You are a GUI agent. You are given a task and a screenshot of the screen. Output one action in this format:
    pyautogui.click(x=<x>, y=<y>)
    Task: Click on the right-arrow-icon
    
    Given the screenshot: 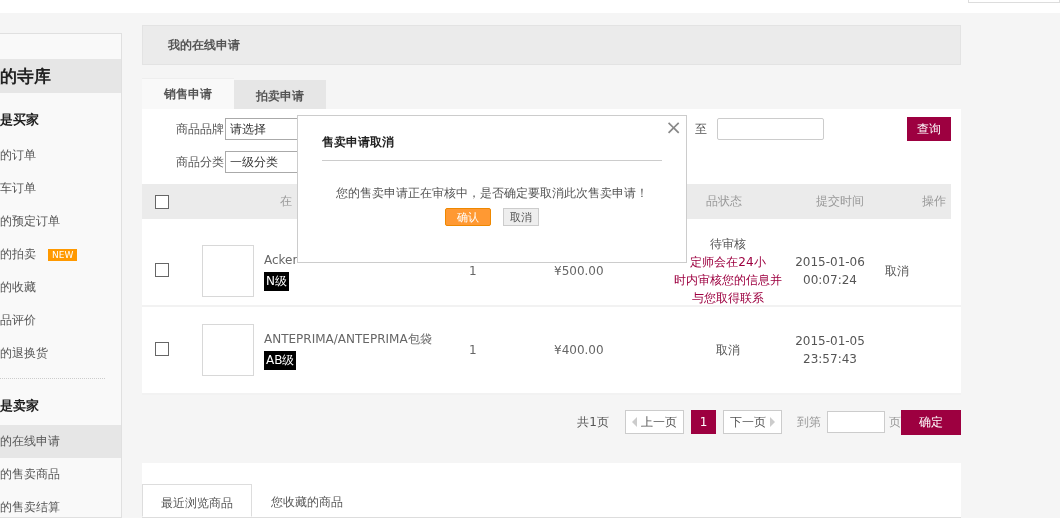 What is the action you would take?
    pyautogui.click(x=772, y=422)
    